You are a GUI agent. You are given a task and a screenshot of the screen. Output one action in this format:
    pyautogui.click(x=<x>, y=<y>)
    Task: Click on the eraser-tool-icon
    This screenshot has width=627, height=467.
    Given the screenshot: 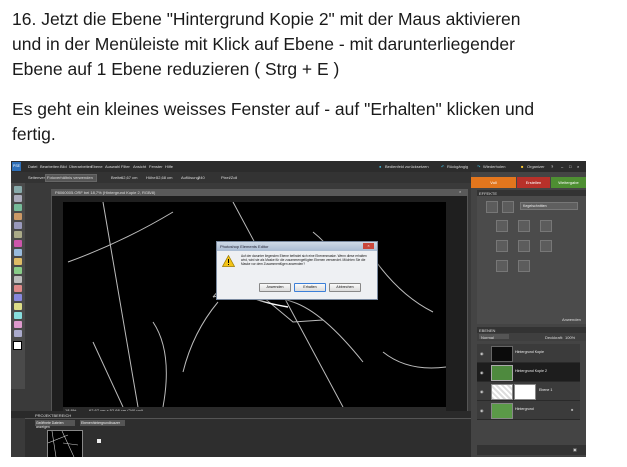 What is the action you would take?
    pyautogui.click(x=18, y=306)
    